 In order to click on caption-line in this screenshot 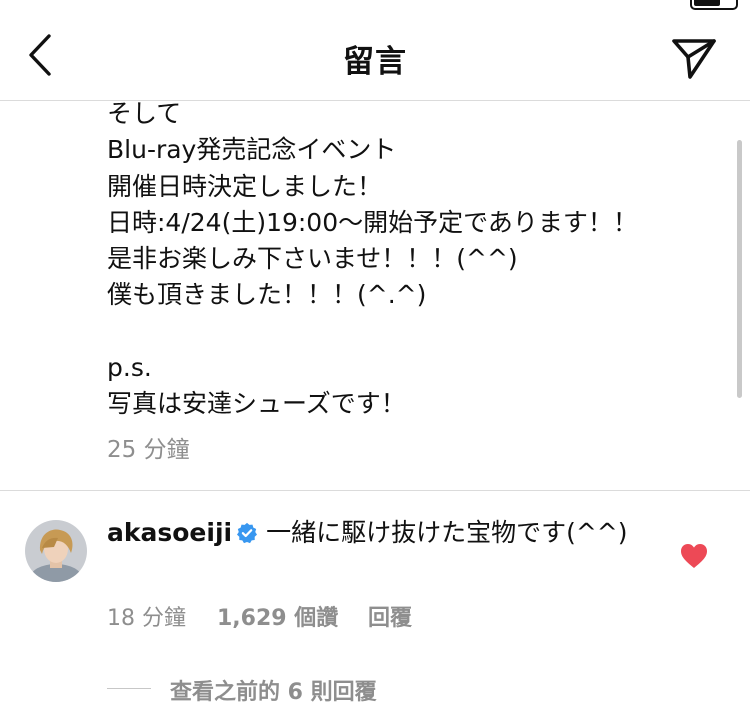, I will do `click(417, 332)`.